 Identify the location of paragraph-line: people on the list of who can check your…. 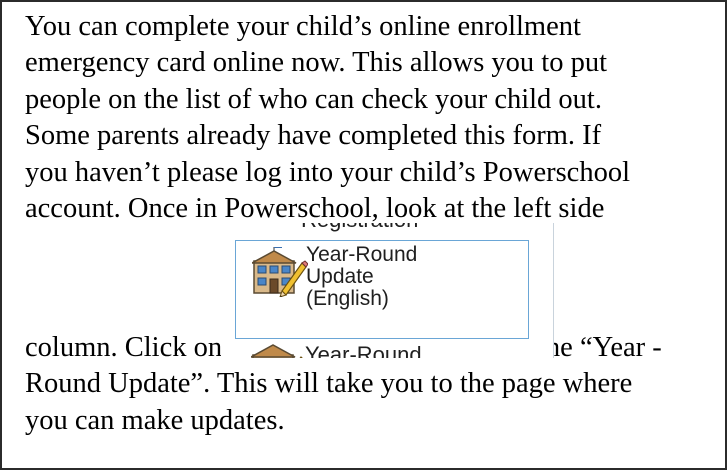
(313, 99).